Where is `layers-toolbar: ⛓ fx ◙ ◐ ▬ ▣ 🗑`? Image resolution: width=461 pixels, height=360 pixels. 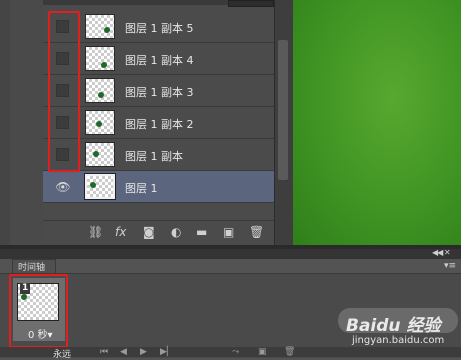
layers-toolbar: ⛓ fx ◙ ◐ ▬ ▣ 🗑 is located at coordinates (158, 233).